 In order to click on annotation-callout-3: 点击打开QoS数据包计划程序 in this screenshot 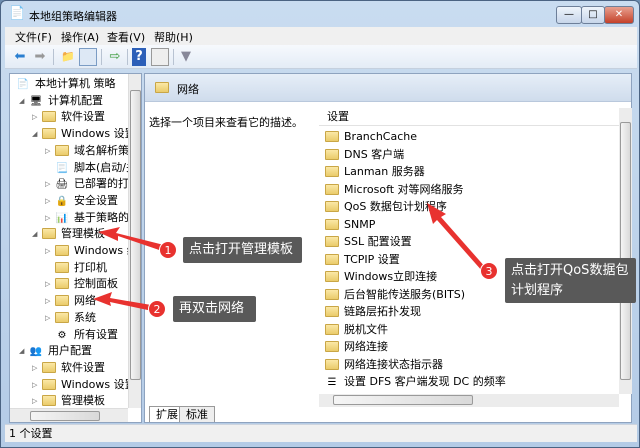, I will do `click(570, 280)`.